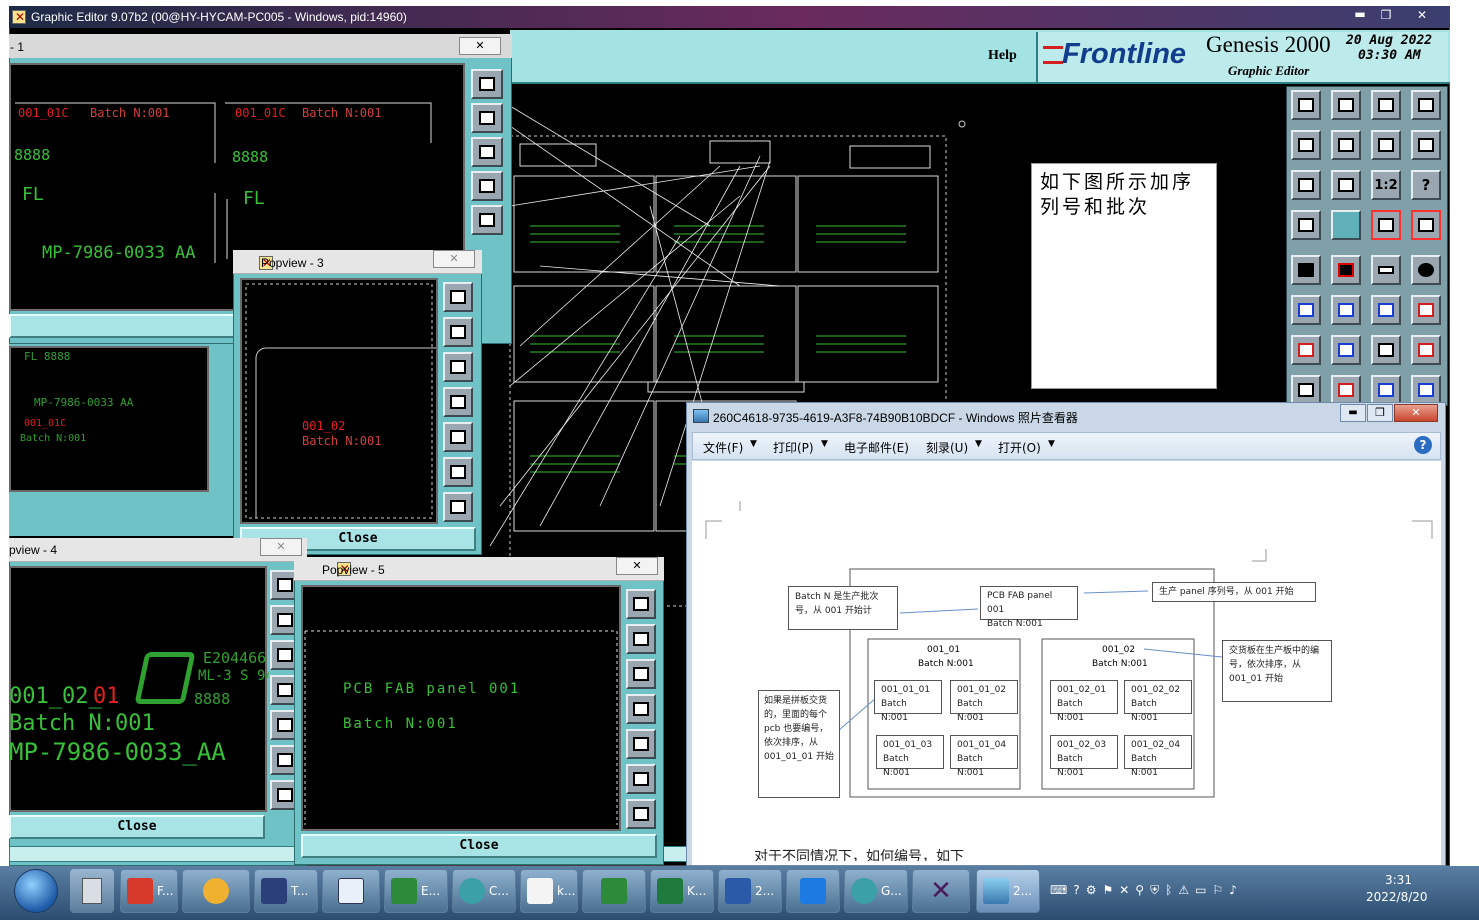  I want to click on volume-icon: ♪, so click(1233, 890).